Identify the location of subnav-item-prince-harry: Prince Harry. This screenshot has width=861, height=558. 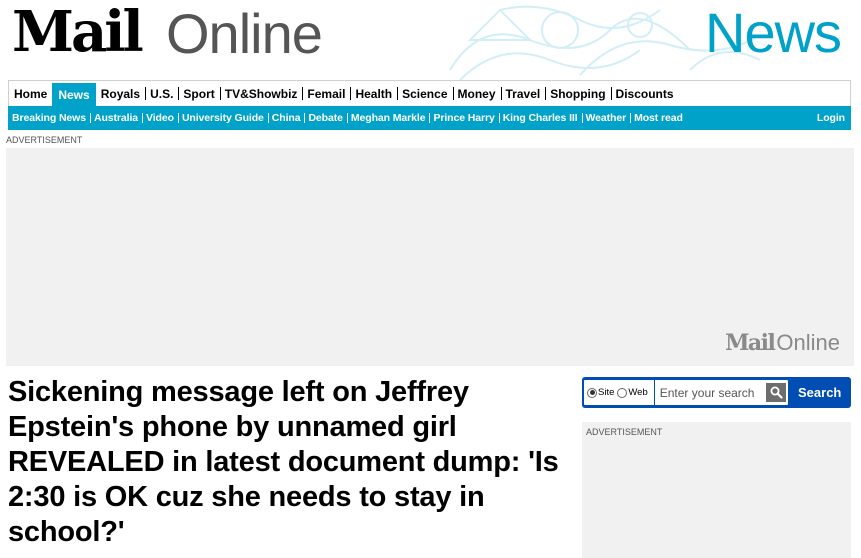
(463, 118).